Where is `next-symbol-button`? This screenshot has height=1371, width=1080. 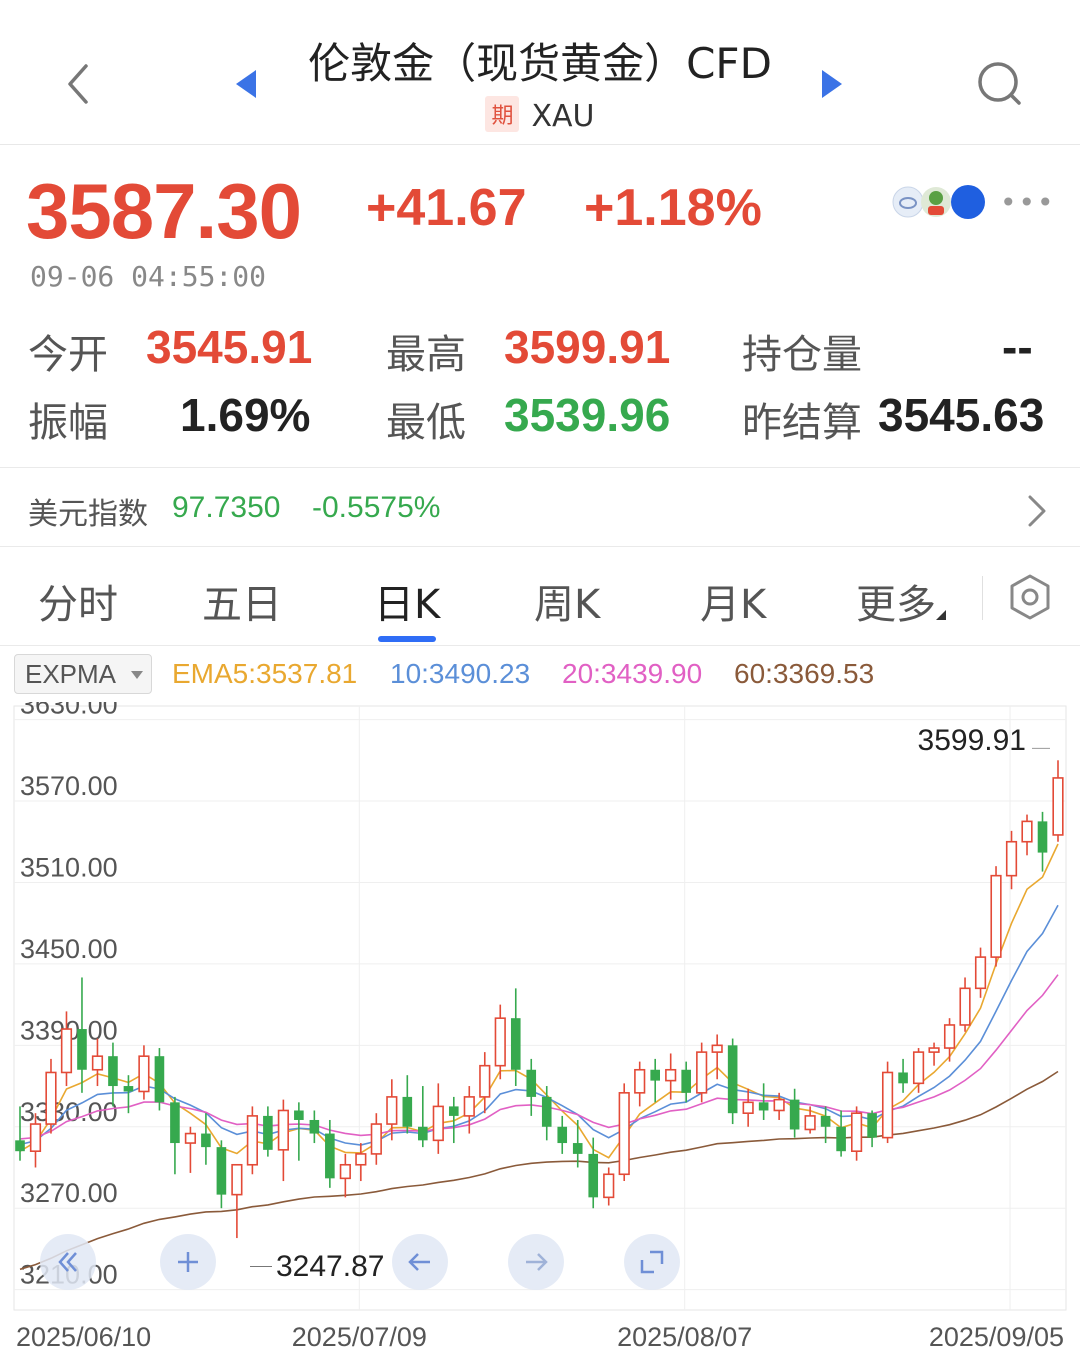
next-symbol-button is located at coordinates (832, 84).